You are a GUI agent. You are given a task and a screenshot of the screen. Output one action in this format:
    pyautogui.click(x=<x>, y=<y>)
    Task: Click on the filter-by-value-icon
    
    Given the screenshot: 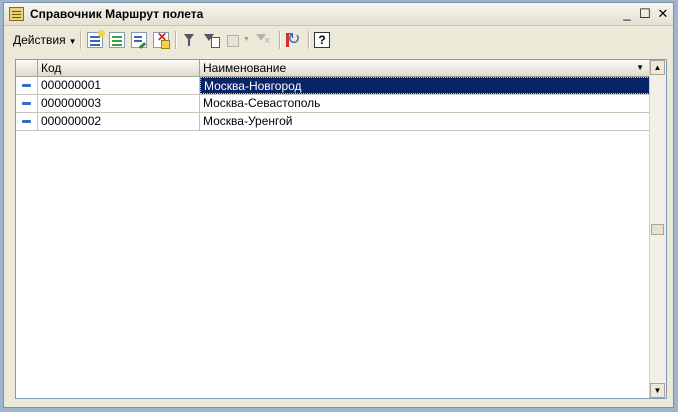 What is the action you would take?
    pyautogui.click(x=211, y=40)
    